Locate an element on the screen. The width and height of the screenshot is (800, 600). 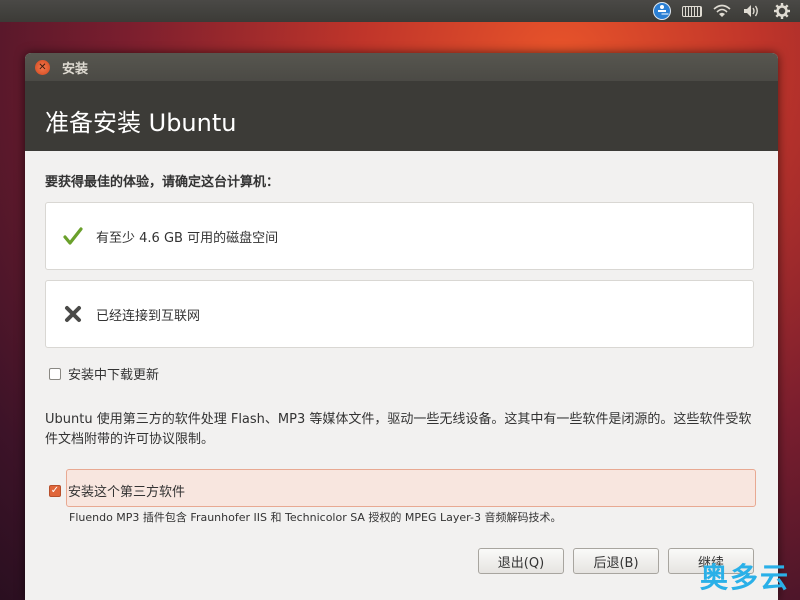
wifi-icon is located at coordinates (722, 11).